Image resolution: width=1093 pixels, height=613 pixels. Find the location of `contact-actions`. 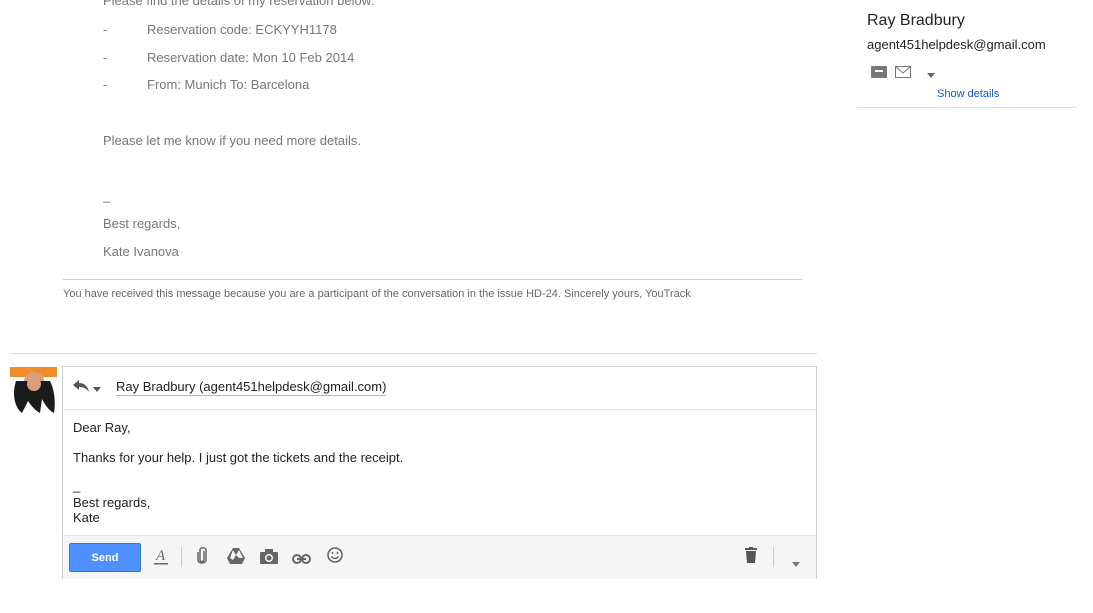

contact-actions is located at coordinates (903, 74).